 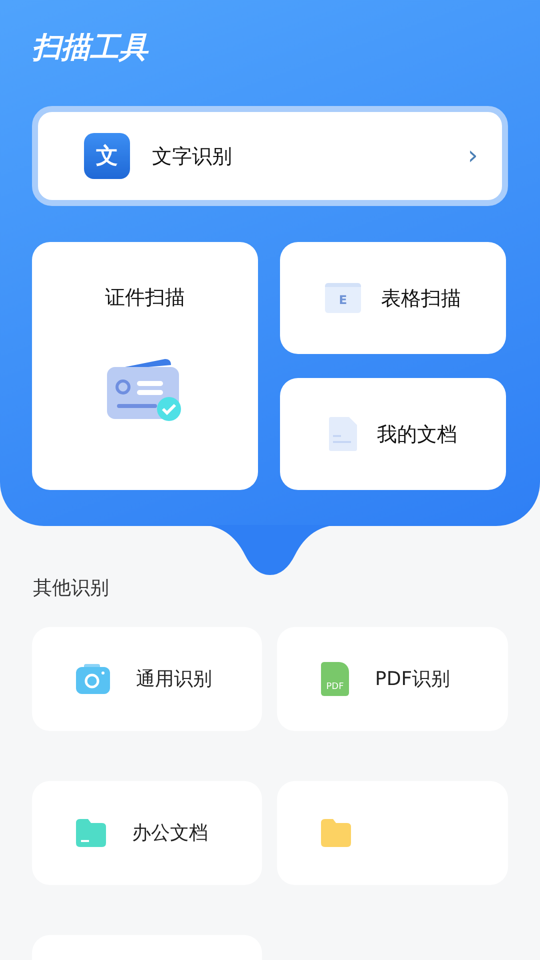 What do you see at coordinates (170, 833) in the screenshot?
I see `card-label: 办公文档` at bounding box center [170, 833].